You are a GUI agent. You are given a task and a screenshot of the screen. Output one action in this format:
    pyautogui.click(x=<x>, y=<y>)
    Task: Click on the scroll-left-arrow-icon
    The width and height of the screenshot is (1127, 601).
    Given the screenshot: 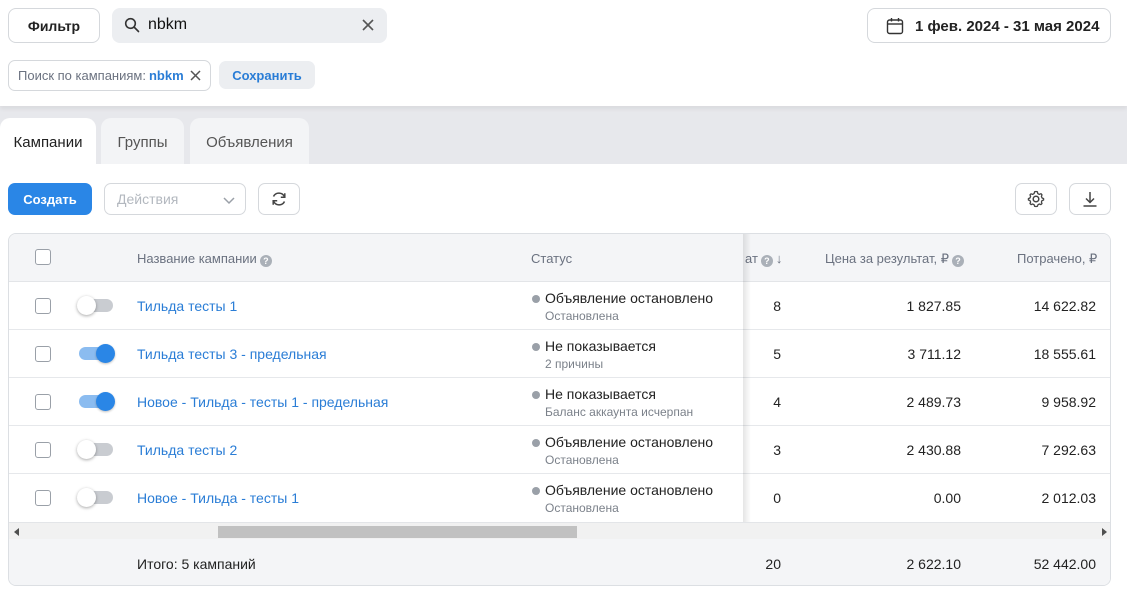 What is the action you would take?
    pyautogui.click(x=16, y=532)
    